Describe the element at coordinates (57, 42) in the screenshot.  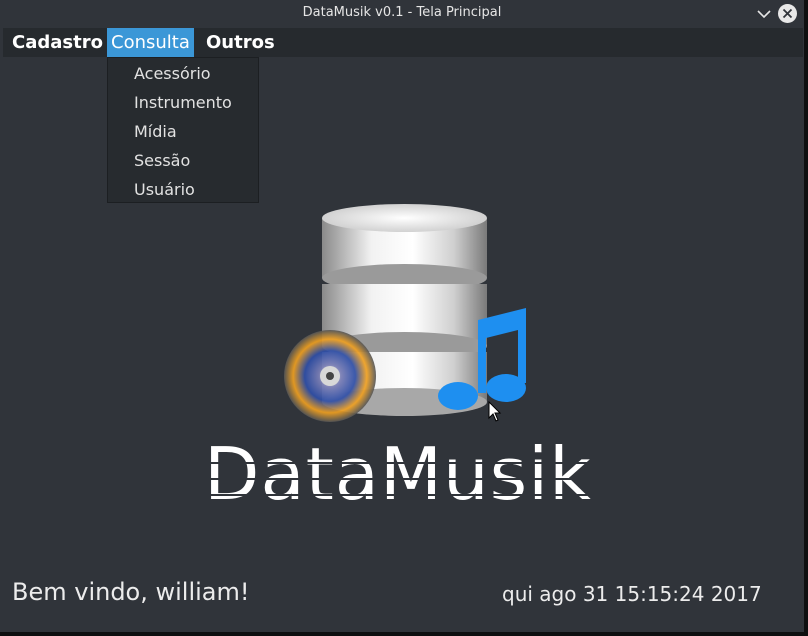
I see `menu-cadastro: Cadastro` at that location.